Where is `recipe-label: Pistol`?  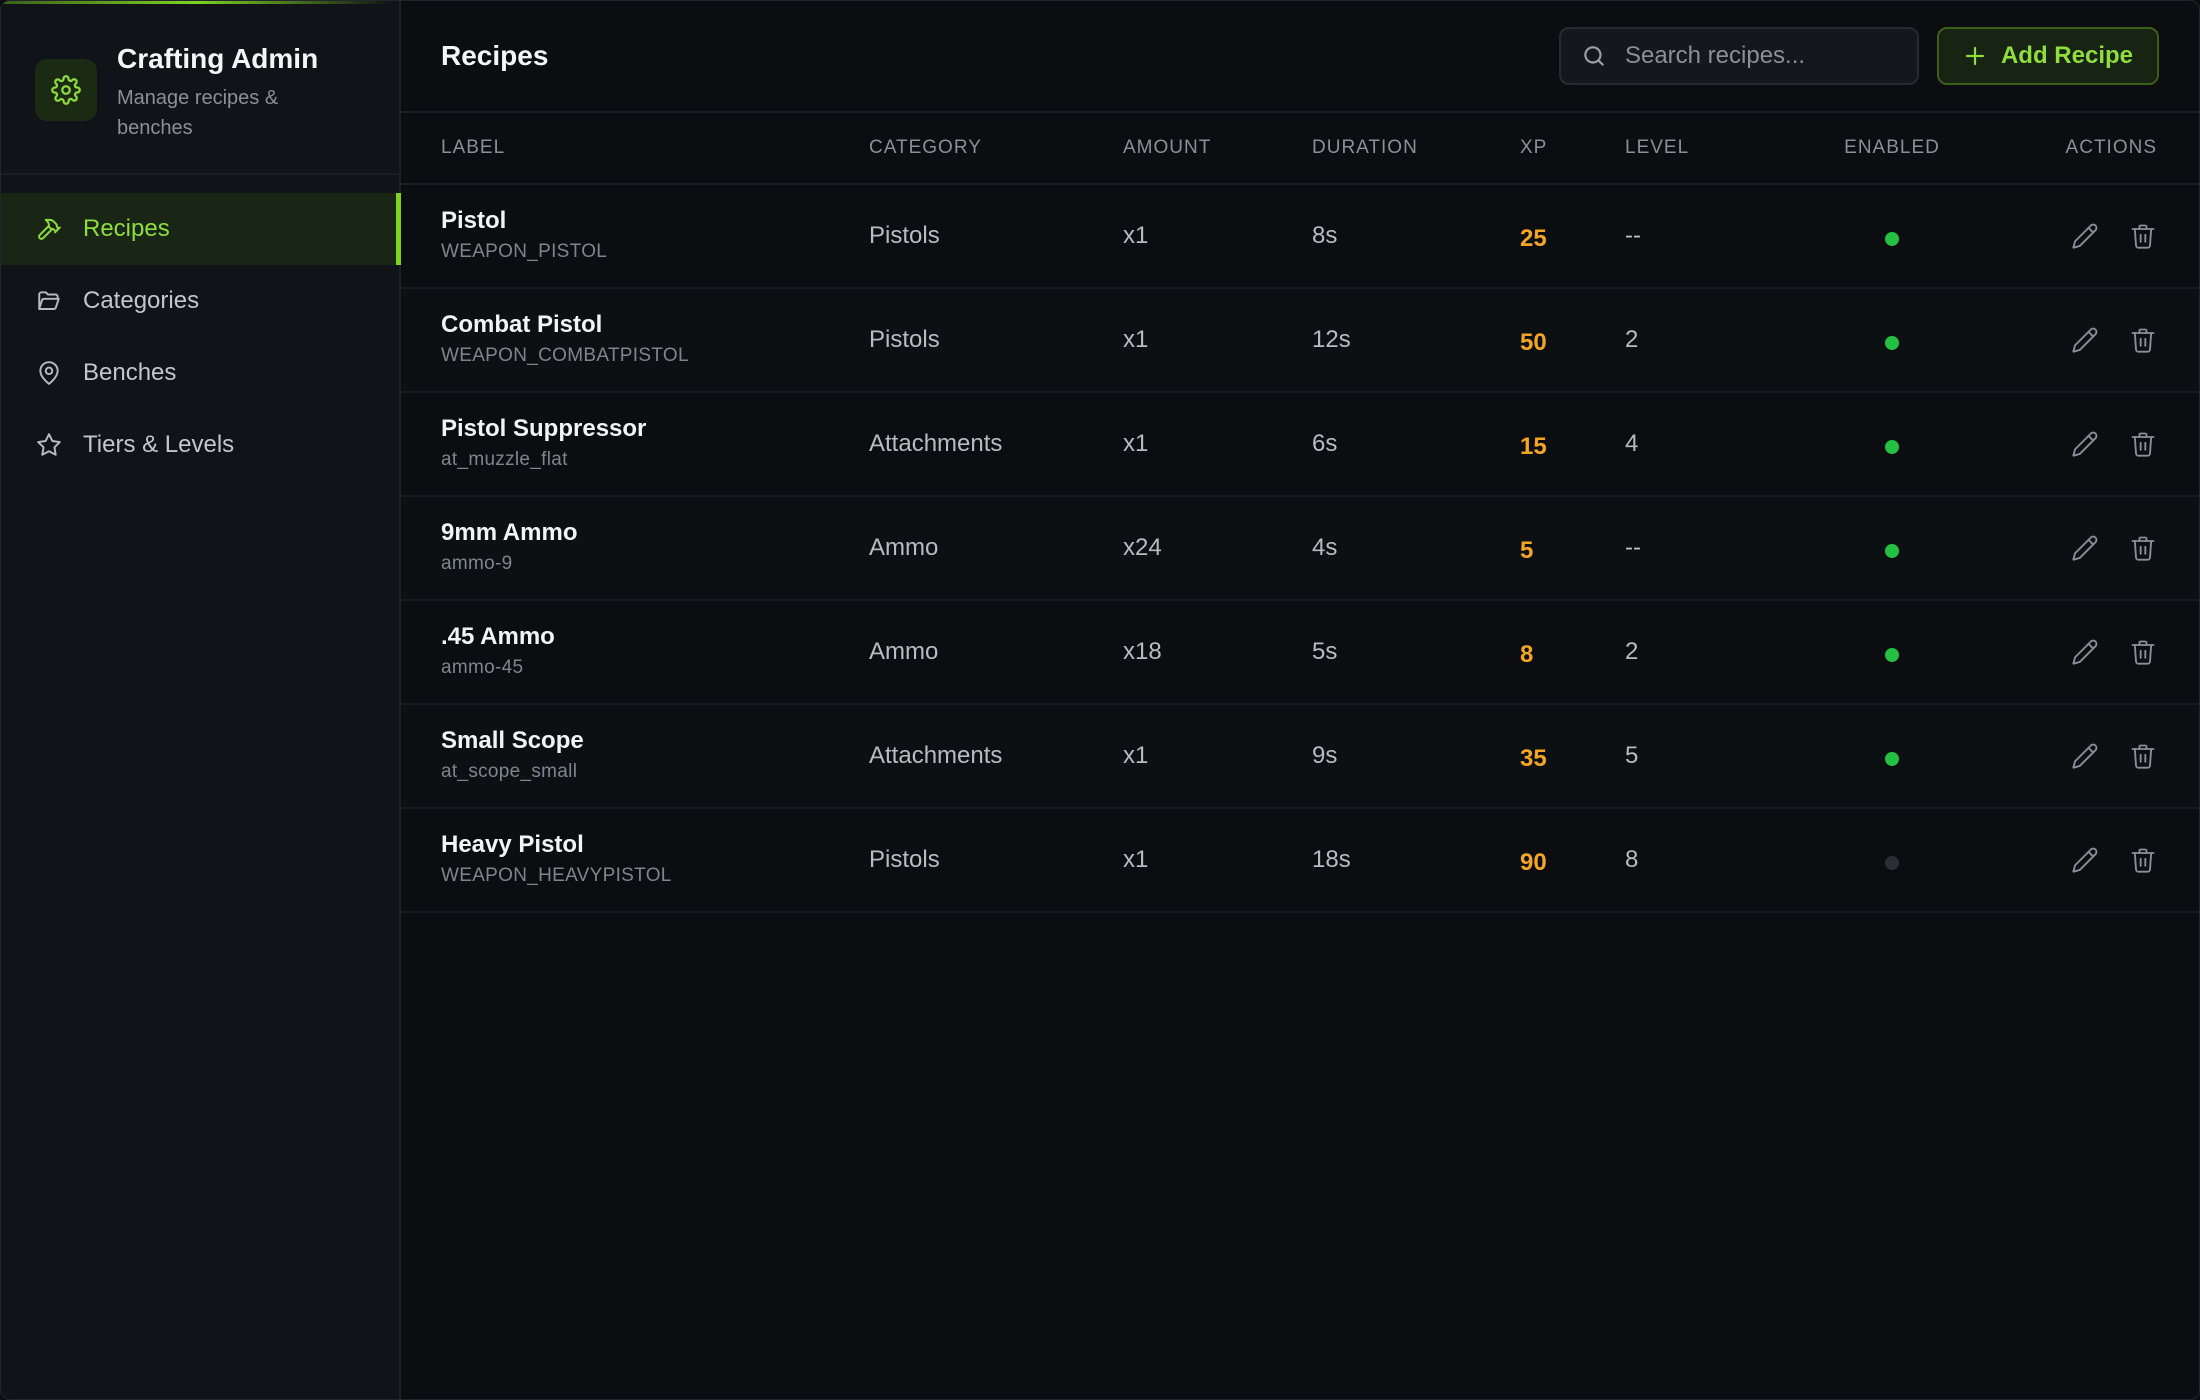 recipe-label: Pistol is located at coordinates (474, 220).